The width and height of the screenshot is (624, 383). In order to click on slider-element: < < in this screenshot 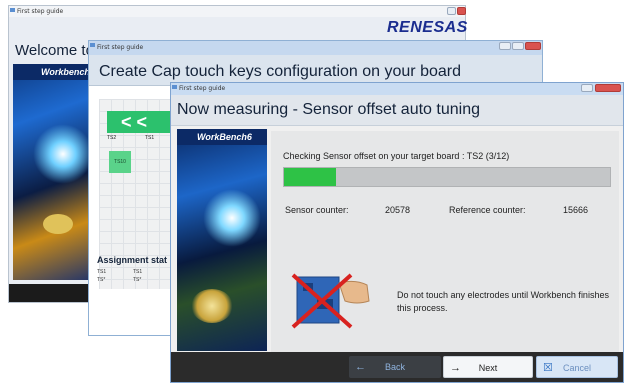, I will do `click(142, 122)`.